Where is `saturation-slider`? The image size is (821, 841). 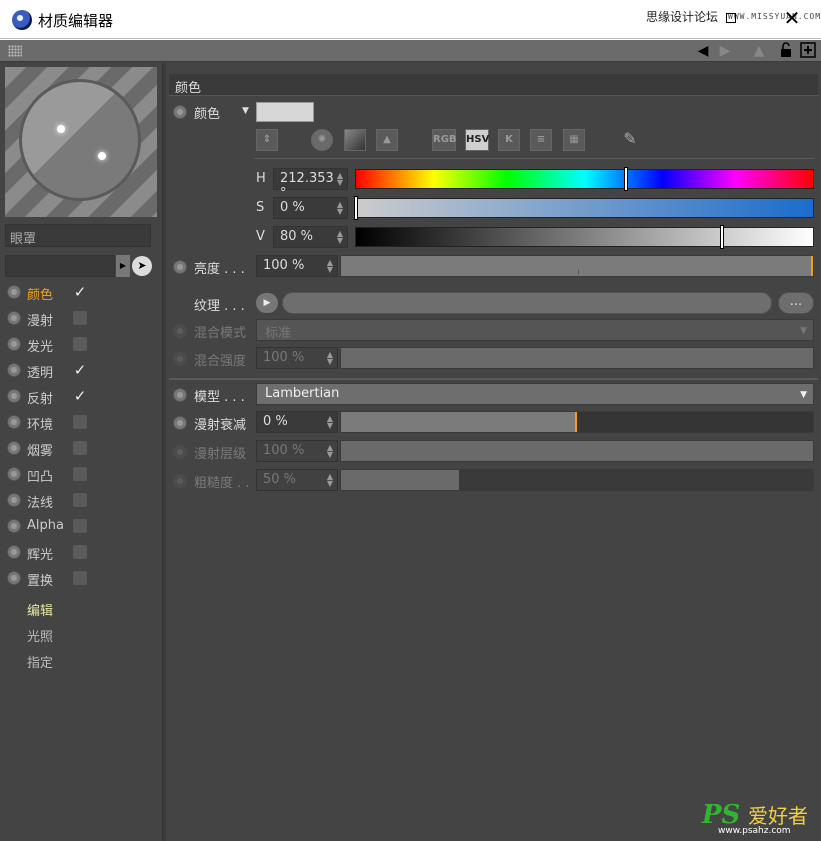 saturation-slider is located at coordinates (584, 208).